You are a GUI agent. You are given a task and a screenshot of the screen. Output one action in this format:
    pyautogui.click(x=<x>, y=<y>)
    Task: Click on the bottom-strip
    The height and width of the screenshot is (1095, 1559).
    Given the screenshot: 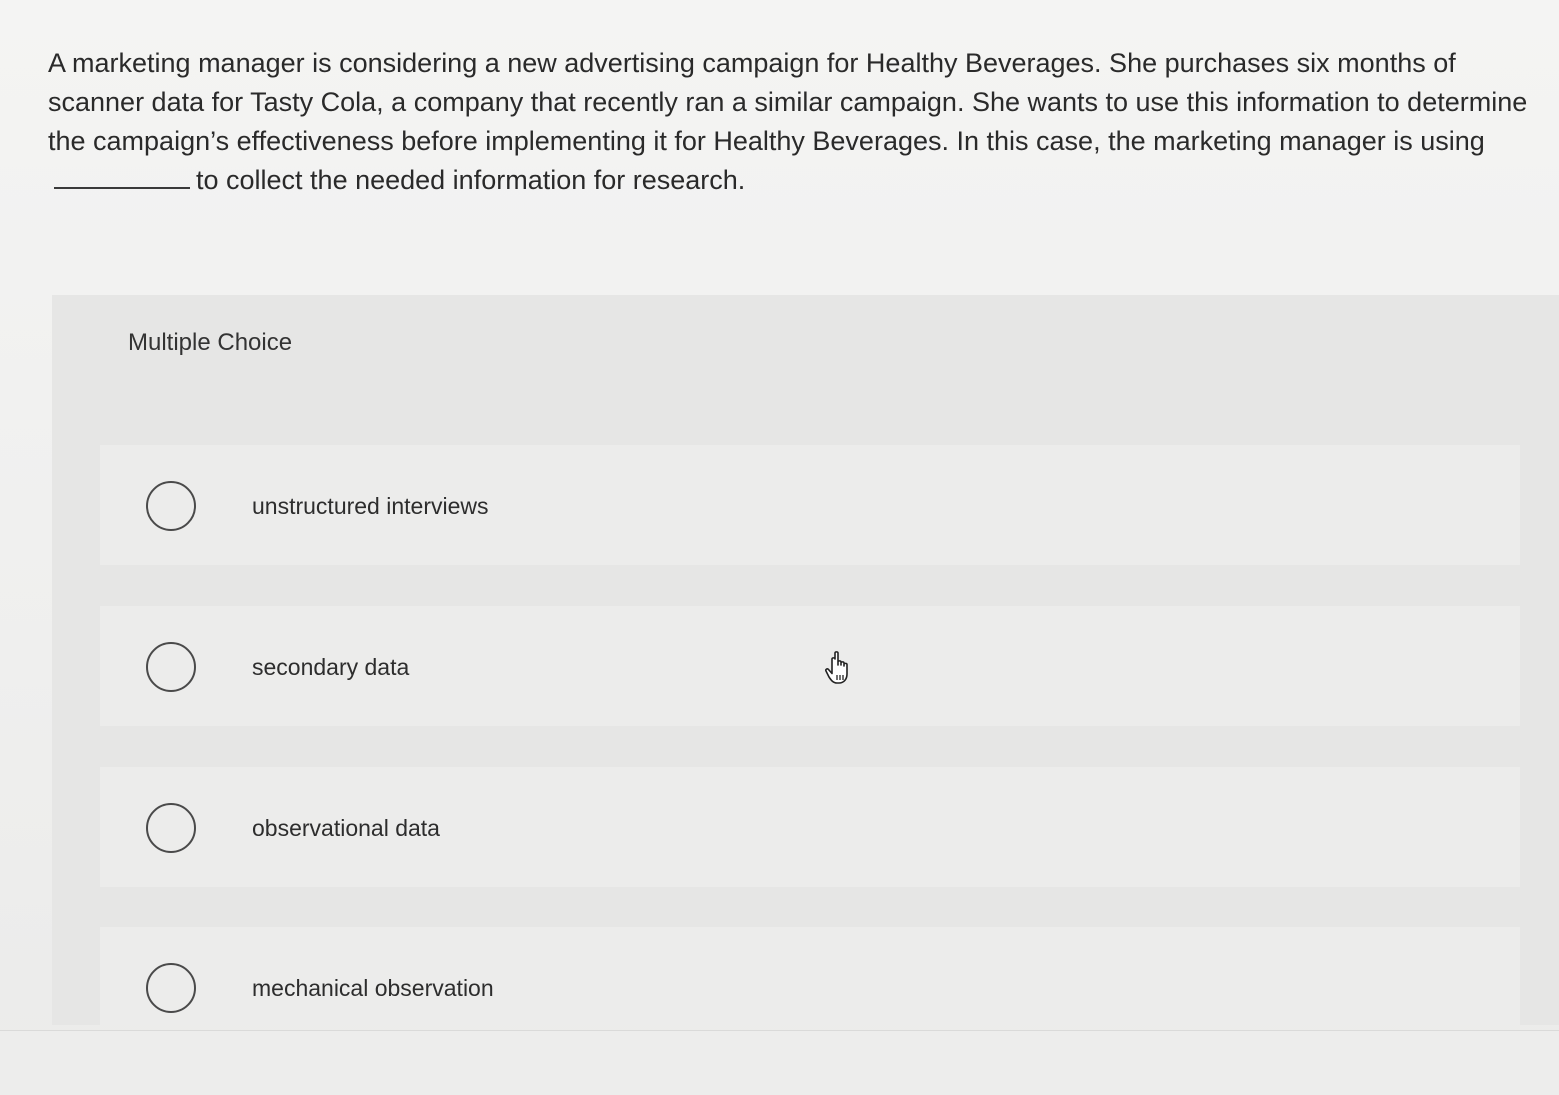 What is the action you would take?
    pyautogui.click(x=779, y=1062)
    